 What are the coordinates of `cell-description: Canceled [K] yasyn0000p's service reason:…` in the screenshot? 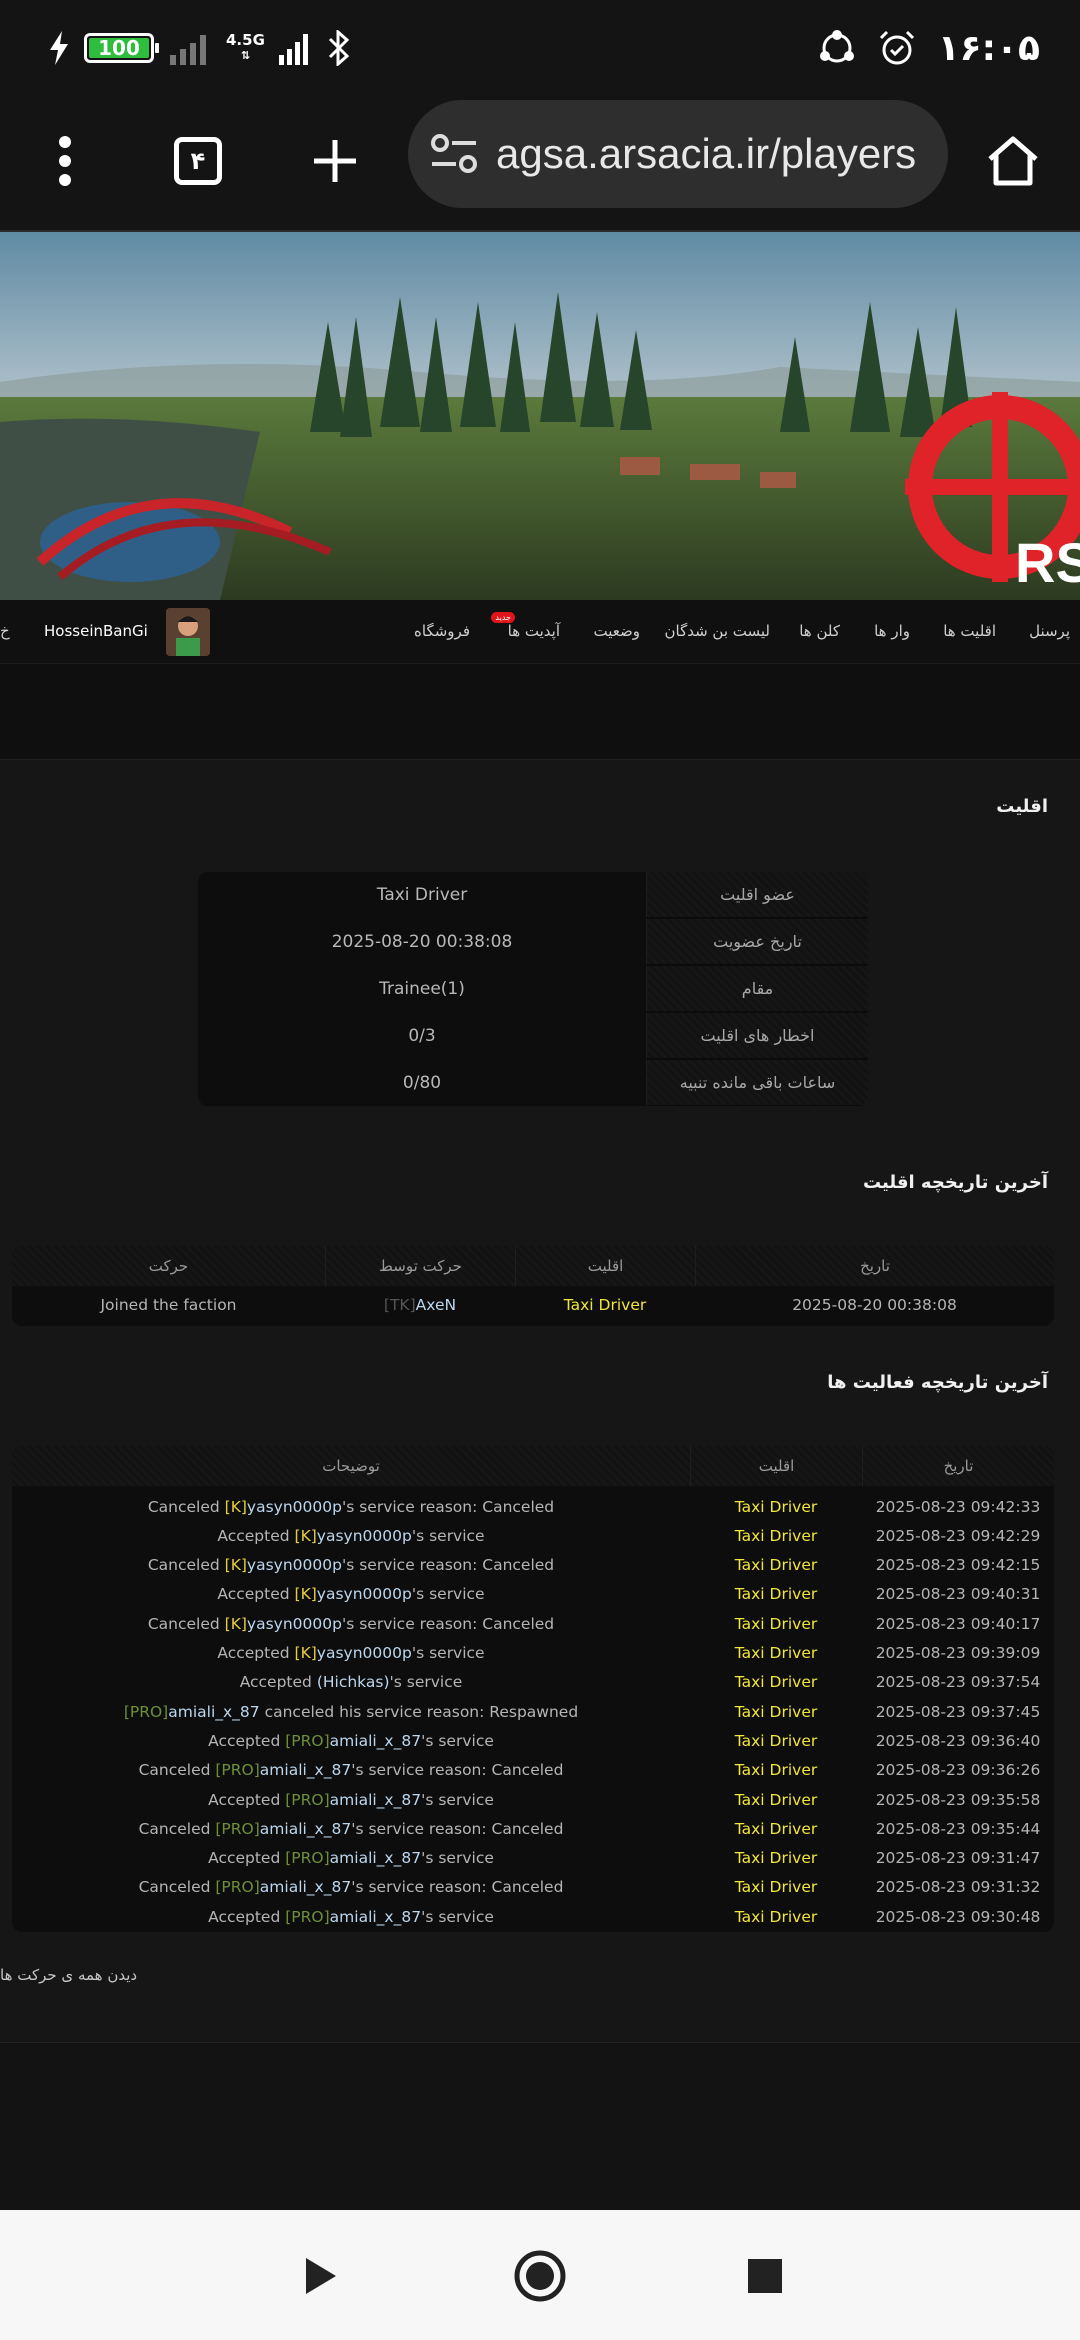 It's located at (351, 1623).